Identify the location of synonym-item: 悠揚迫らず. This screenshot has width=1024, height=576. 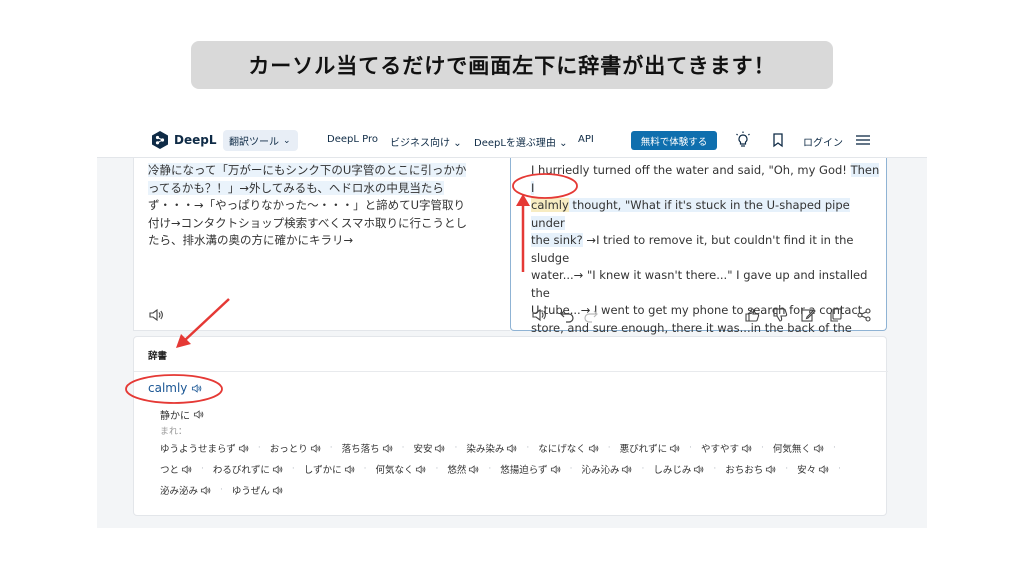
(530, 469).